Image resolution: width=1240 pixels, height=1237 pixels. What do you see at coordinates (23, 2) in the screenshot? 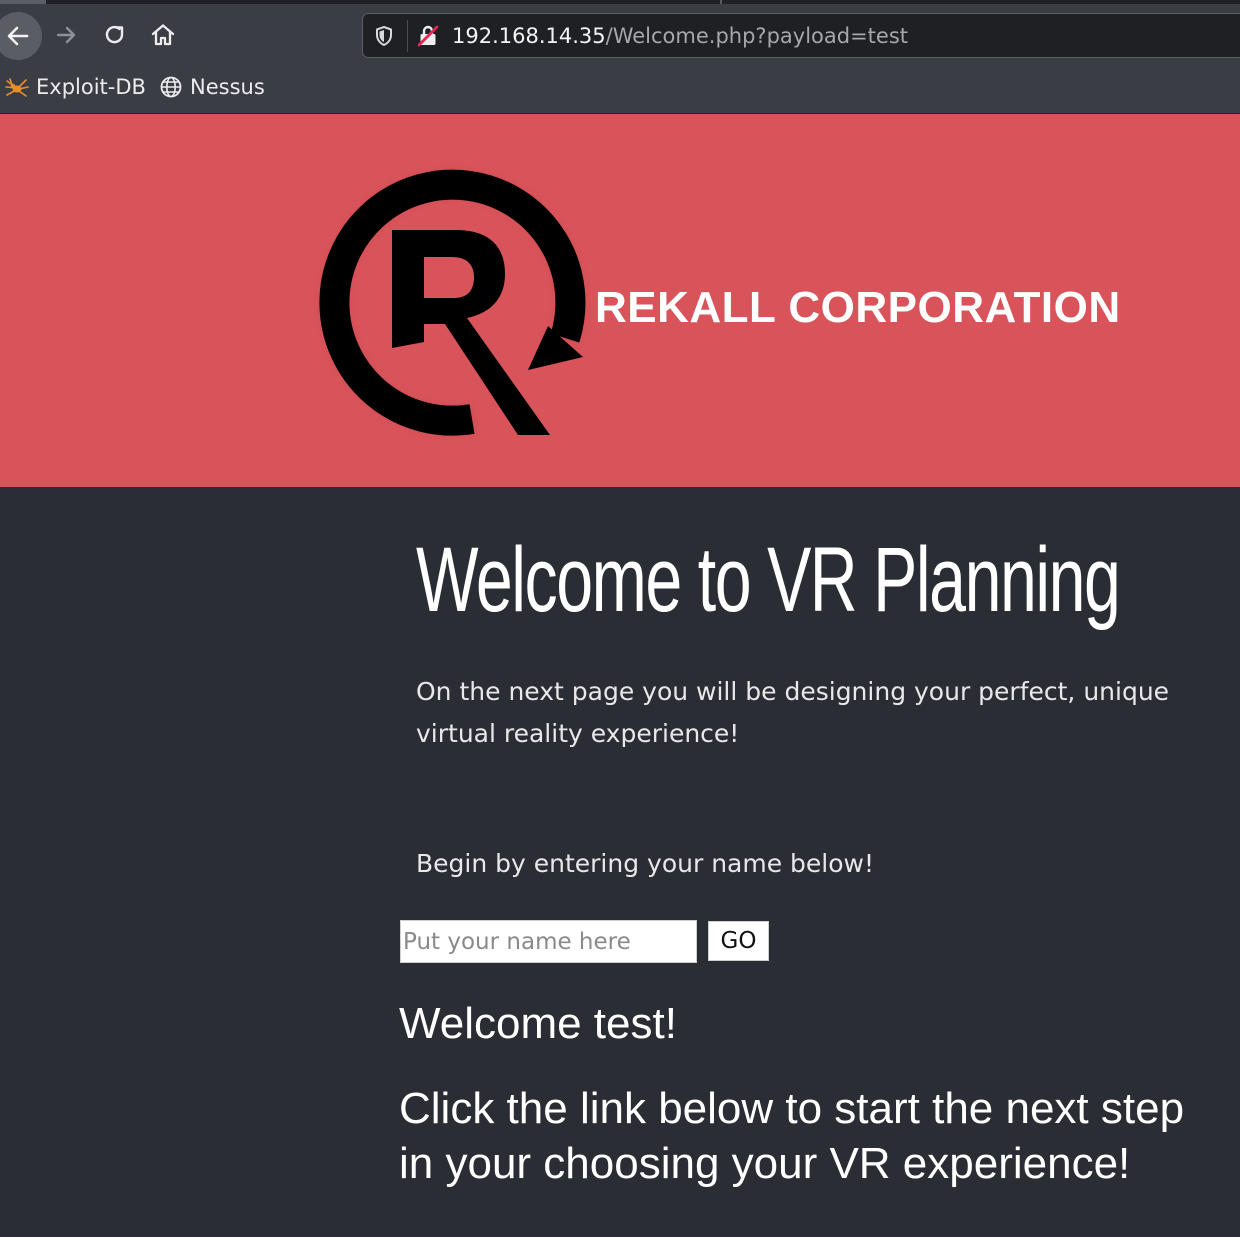
I see `active-tab-edge` at bounding box center [23, 2].